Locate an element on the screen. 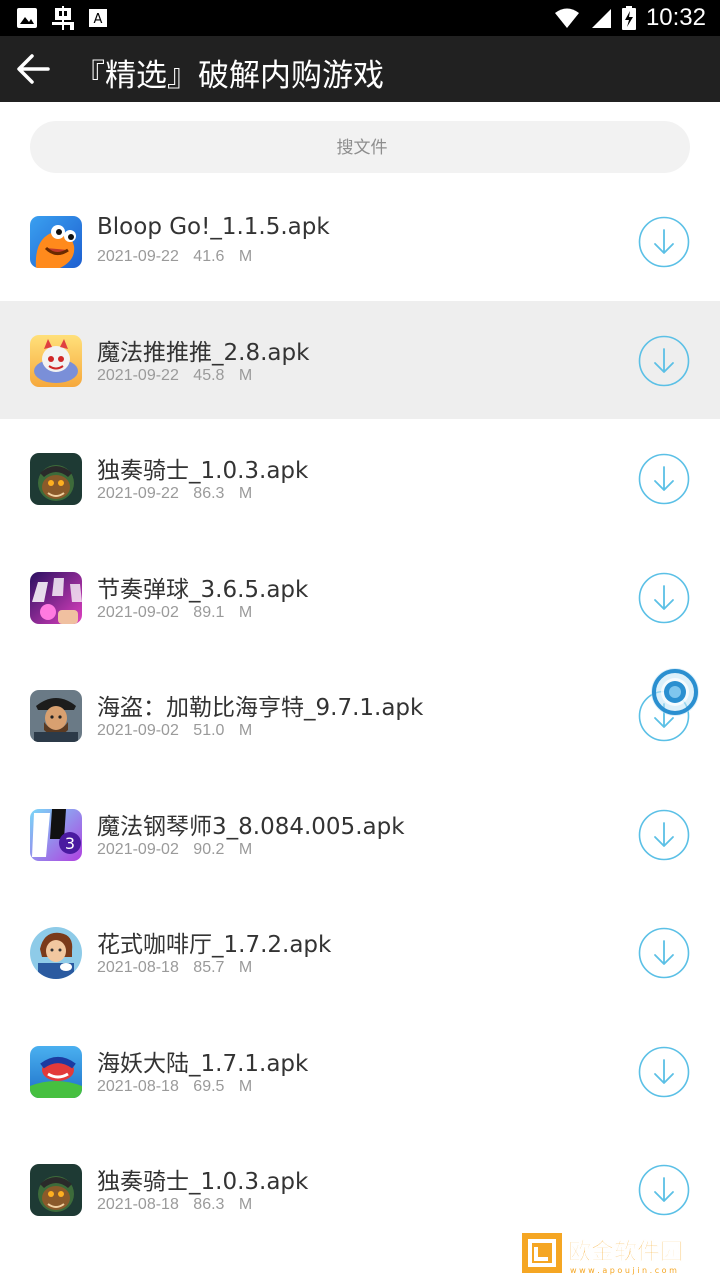  file-name: 魔法钢琴师3_8.084.005.apk is located at coordinates (251, 826).